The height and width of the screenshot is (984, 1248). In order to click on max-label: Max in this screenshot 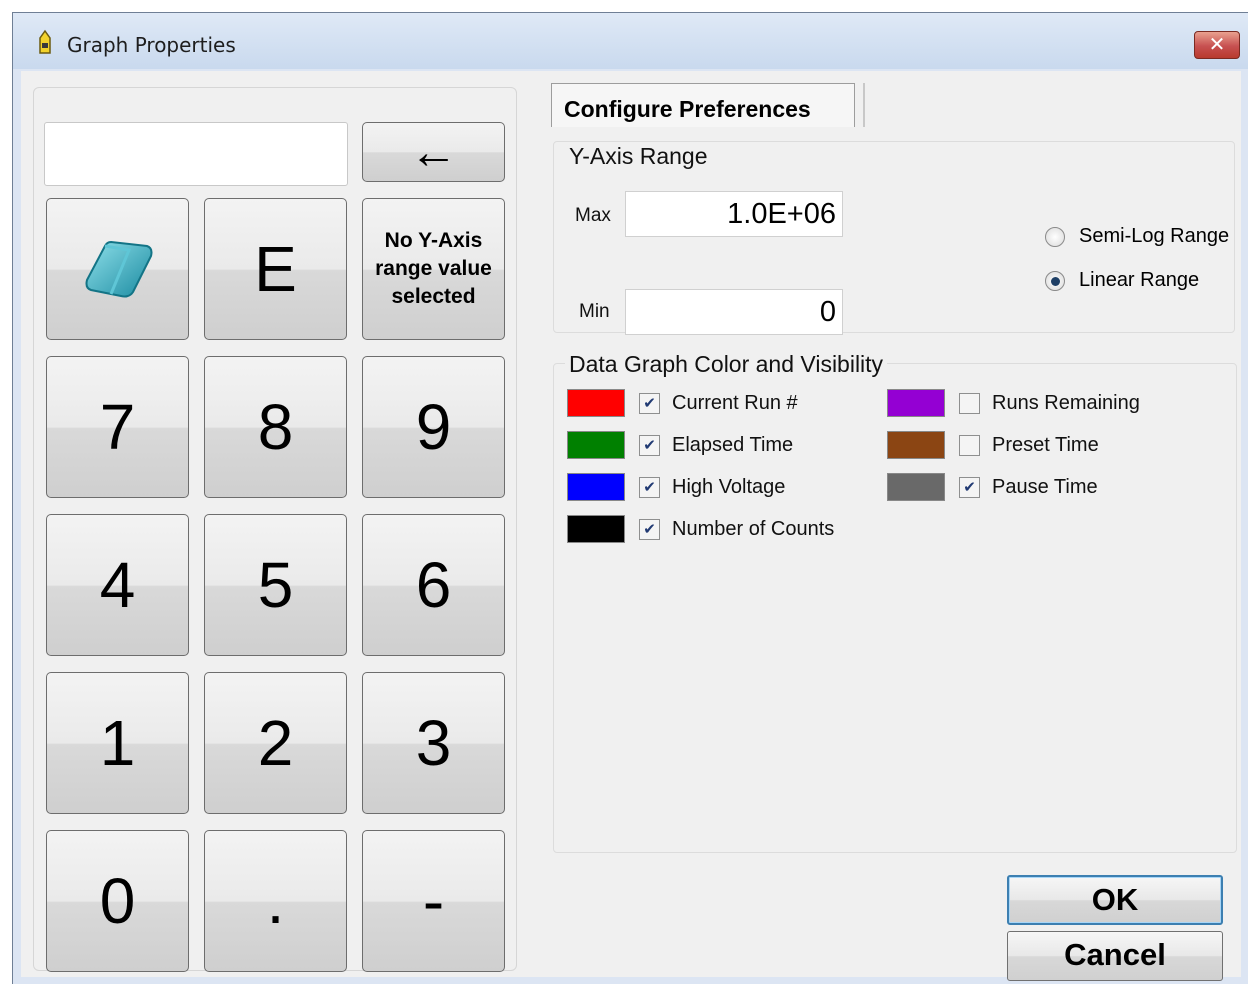, I will do `click(593, 215)`.